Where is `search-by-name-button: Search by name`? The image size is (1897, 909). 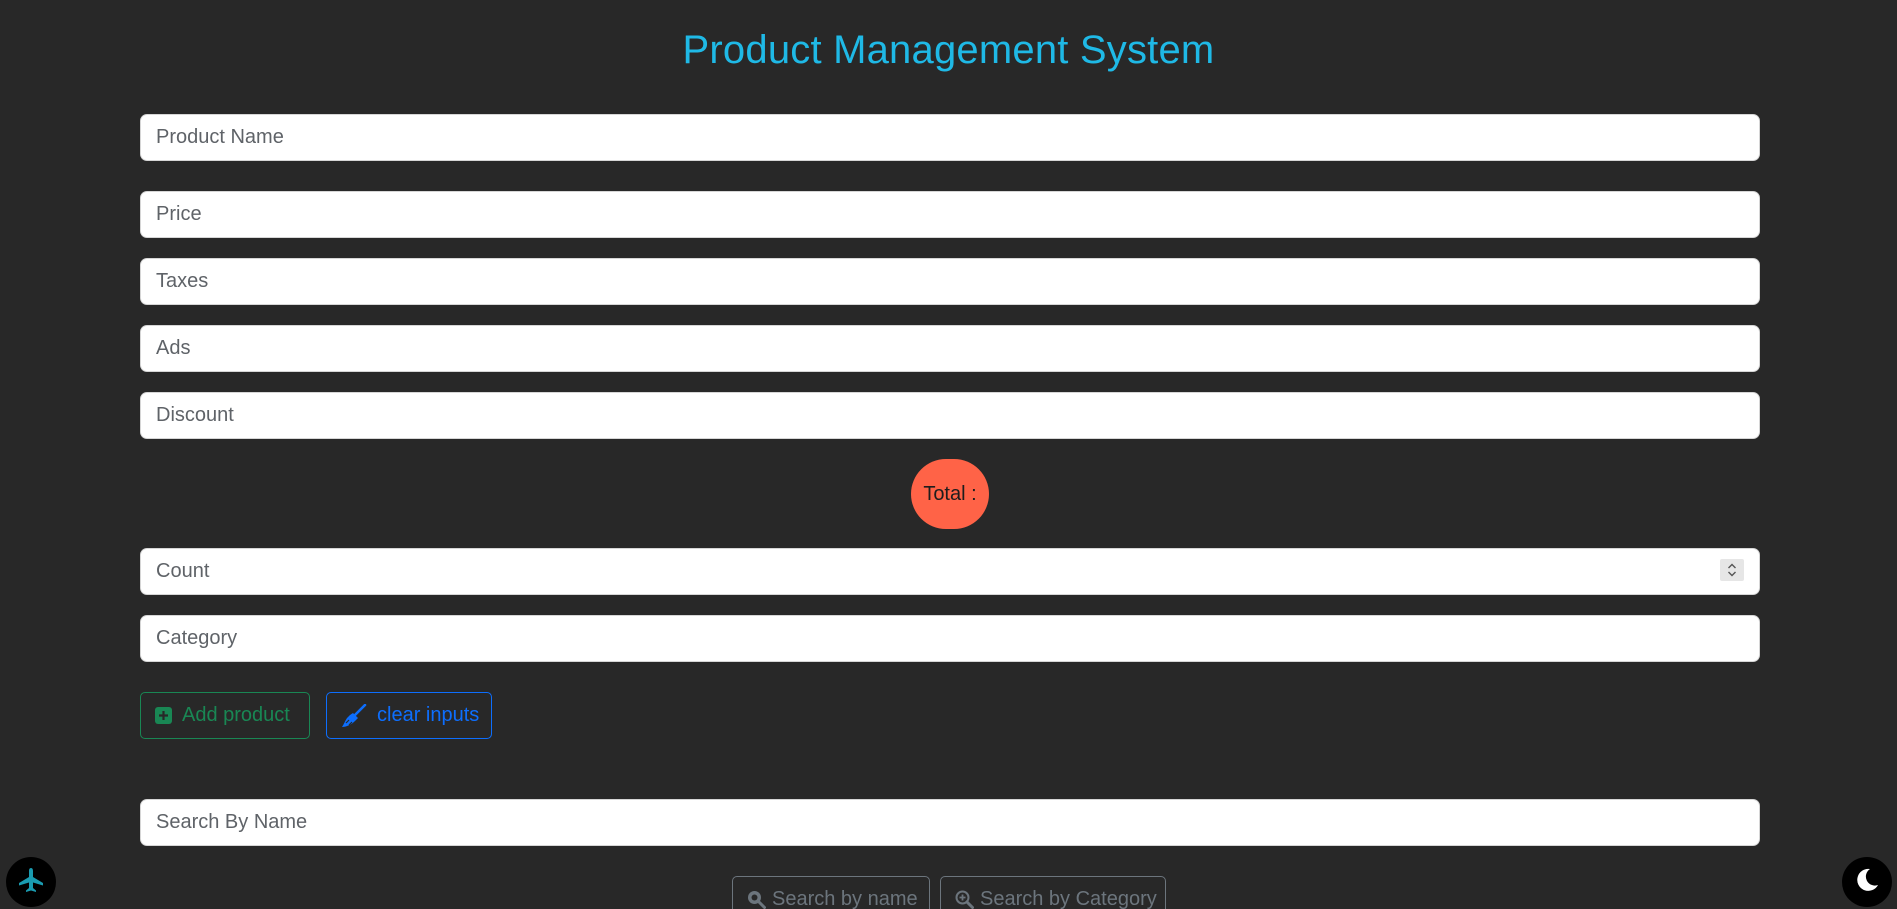 search-by-name-button: Search by name is located at coordinates (831, 892).